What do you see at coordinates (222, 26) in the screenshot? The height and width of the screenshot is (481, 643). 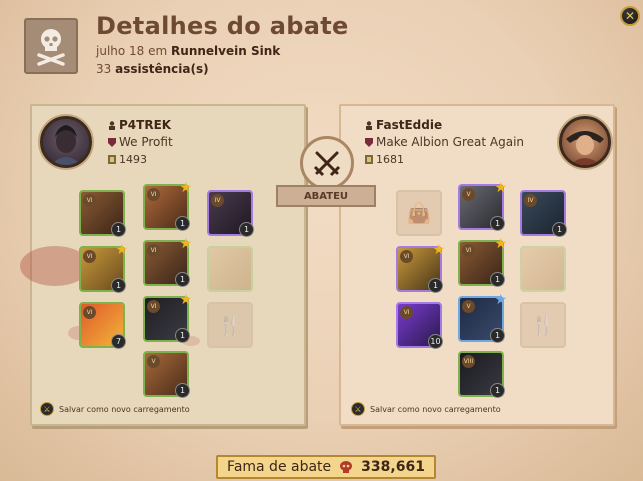 I see `page-title: Detalhes do abate` at bounding box center [222, 26].